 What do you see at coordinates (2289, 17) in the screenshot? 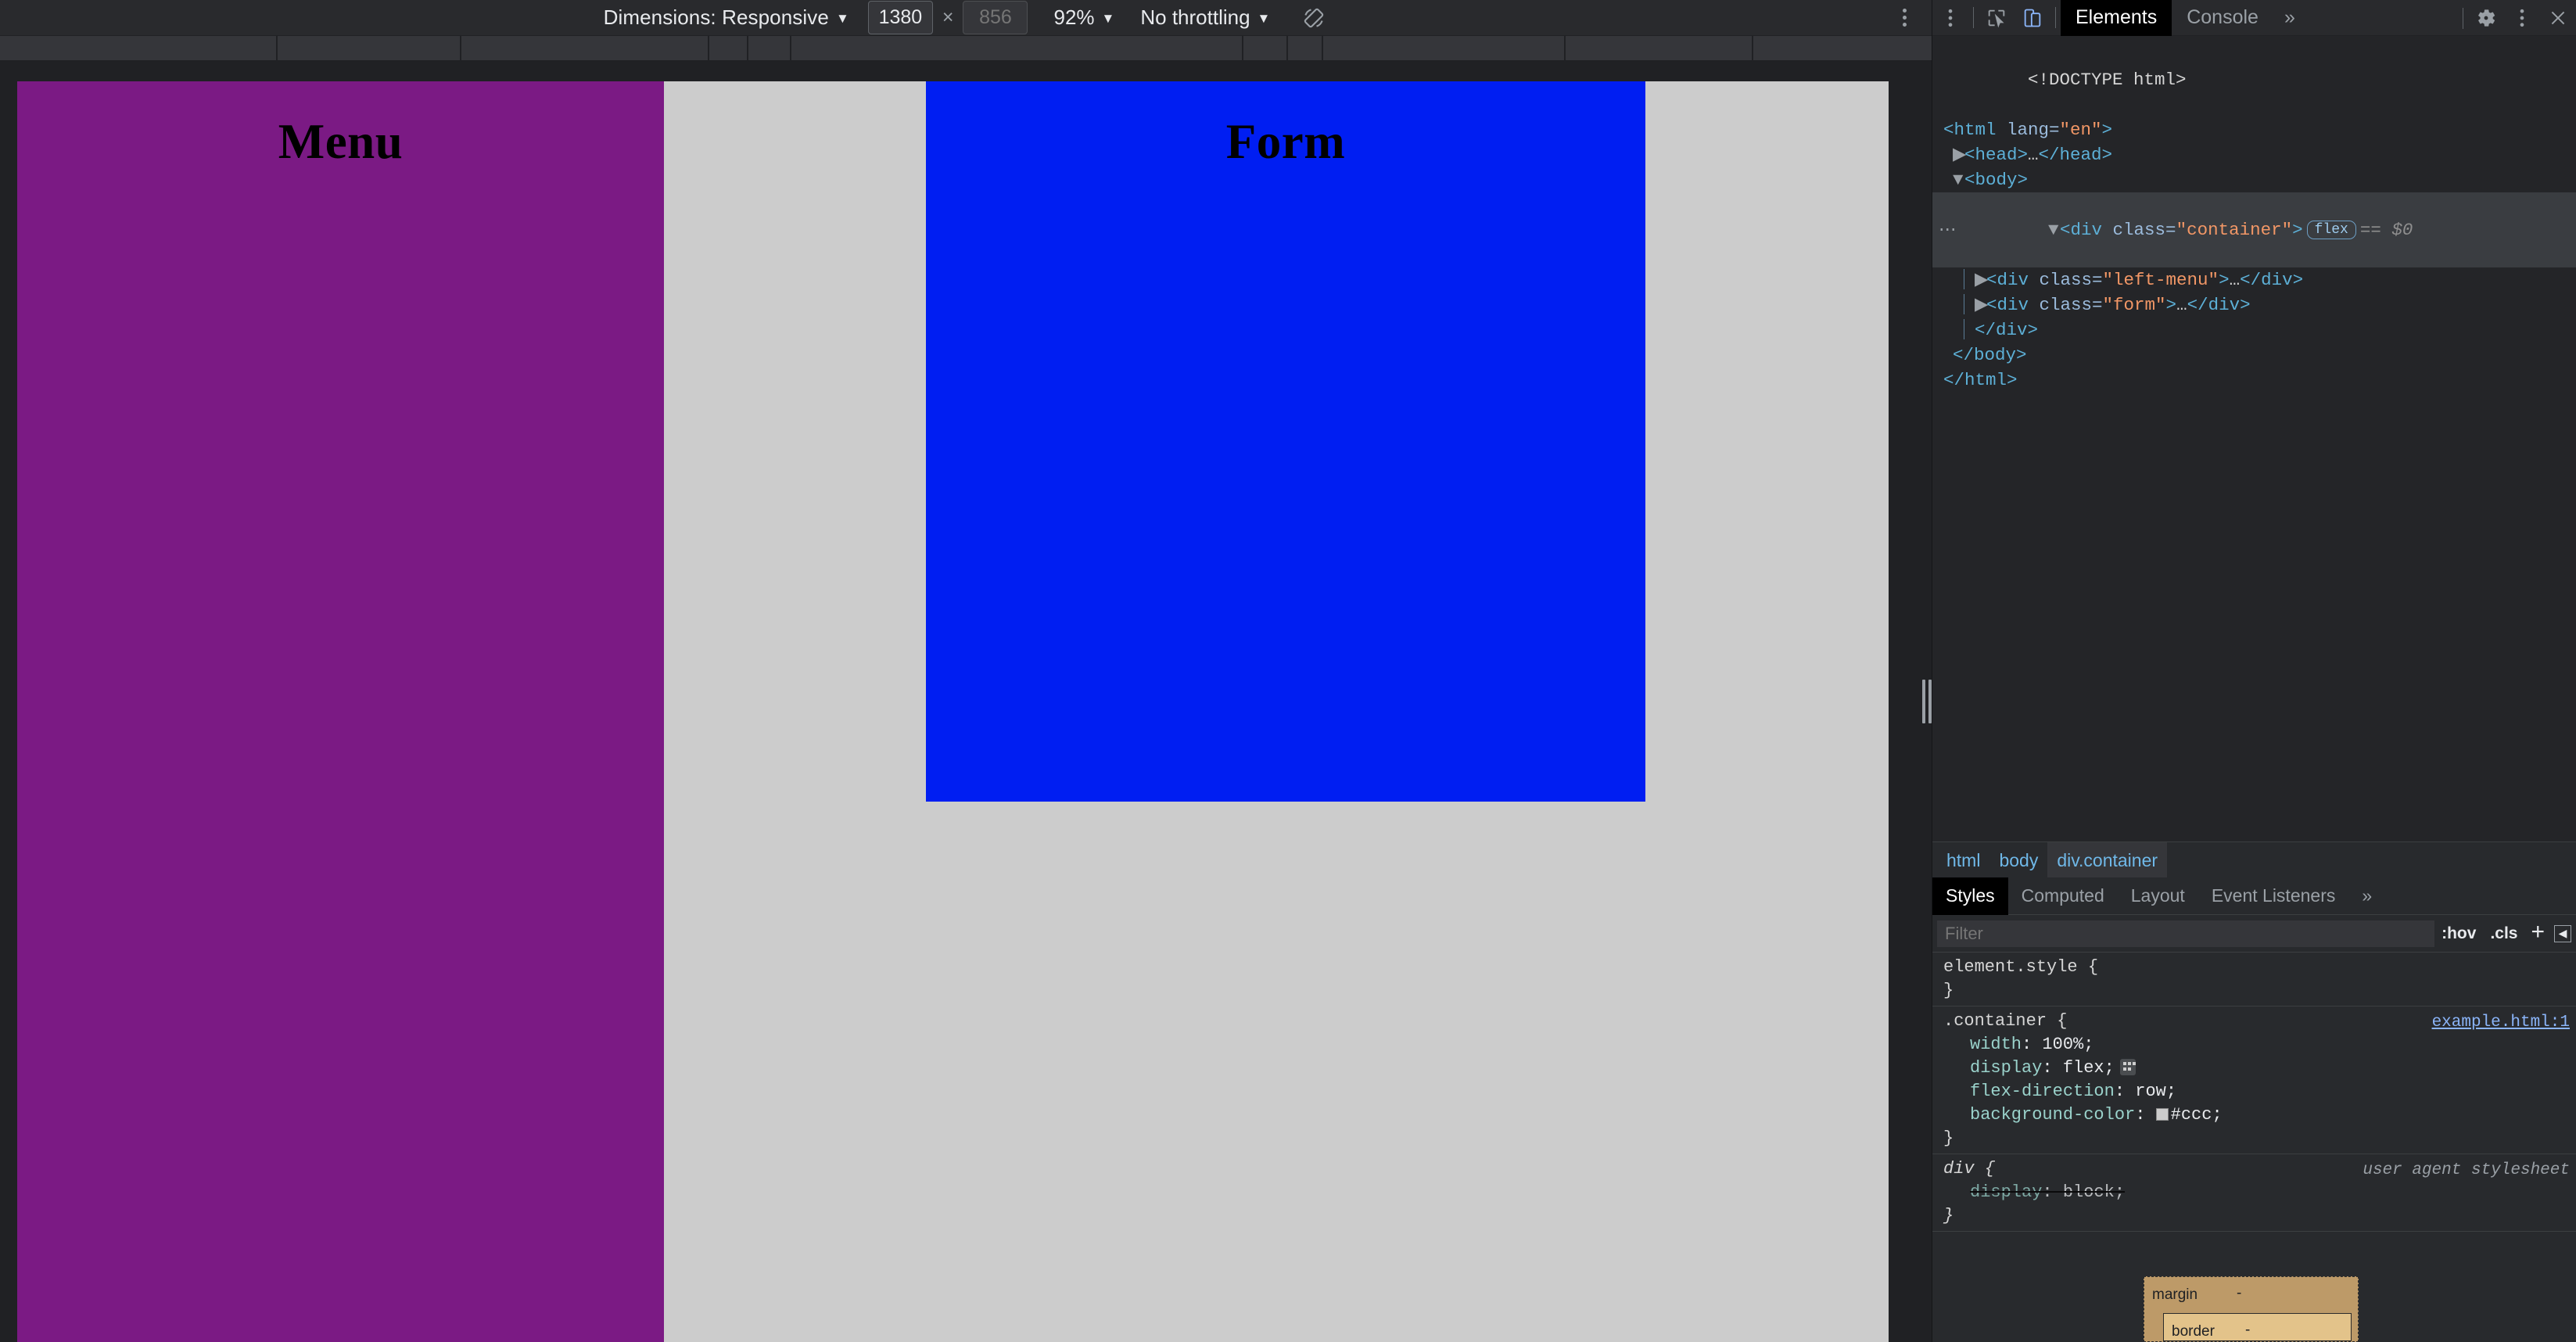
I see `more-tabs-icon: »` at bounding box center [2289, 17].